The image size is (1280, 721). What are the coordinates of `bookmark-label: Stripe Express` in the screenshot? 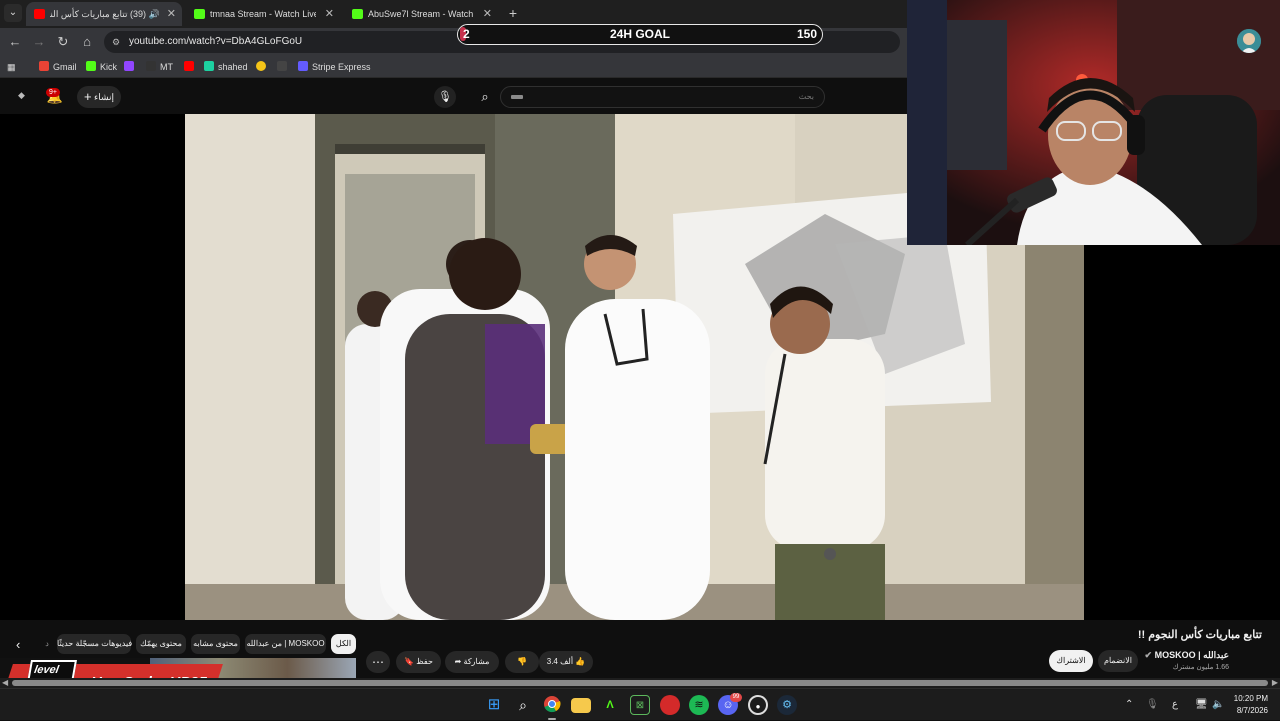 It's located at (341, 67).